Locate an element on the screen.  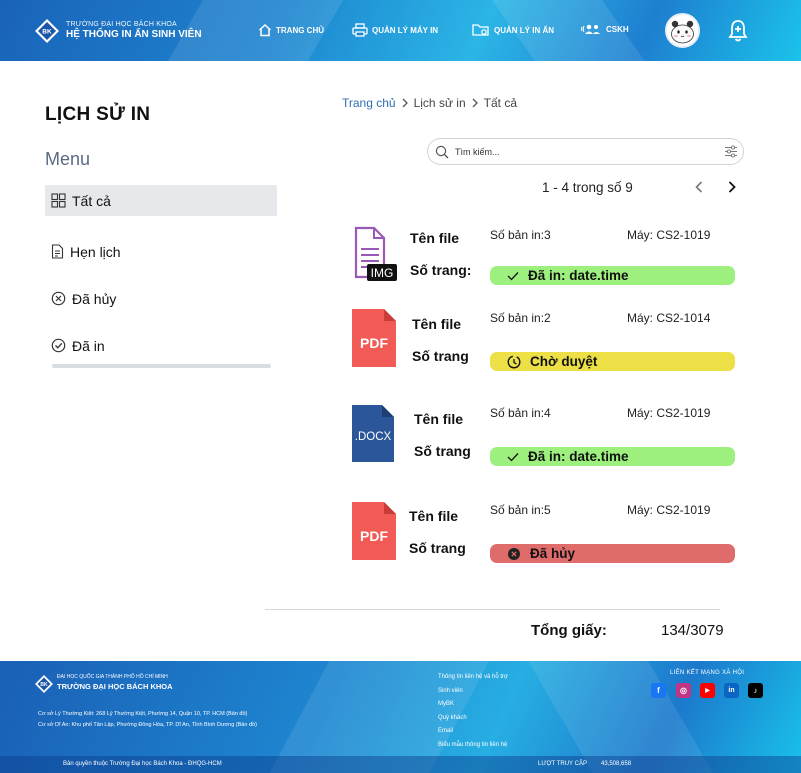
instagram-icon: ◎ is located at coordinates (683, 690).